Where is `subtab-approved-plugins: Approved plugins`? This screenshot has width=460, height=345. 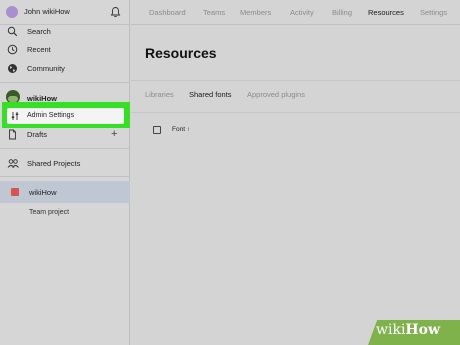 subtab-approved-plugins: Approved plugins is located at coordinates (276, 94).